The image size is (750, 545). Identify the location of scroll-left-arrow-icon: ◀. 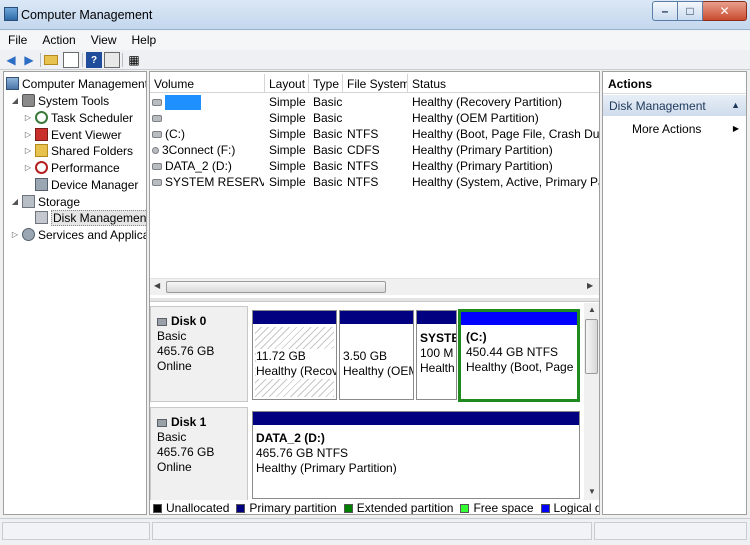
(157, 285).